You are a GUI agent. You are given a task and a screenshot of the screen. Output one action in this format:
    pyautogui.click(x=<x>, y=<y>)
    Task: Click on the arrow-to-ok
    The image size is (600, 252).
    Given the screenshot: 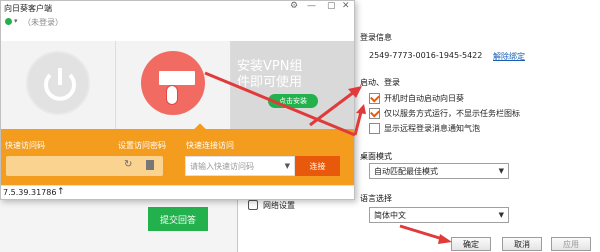 What is the action you would take?
    pyautogui.click(x=423, y=233)
    